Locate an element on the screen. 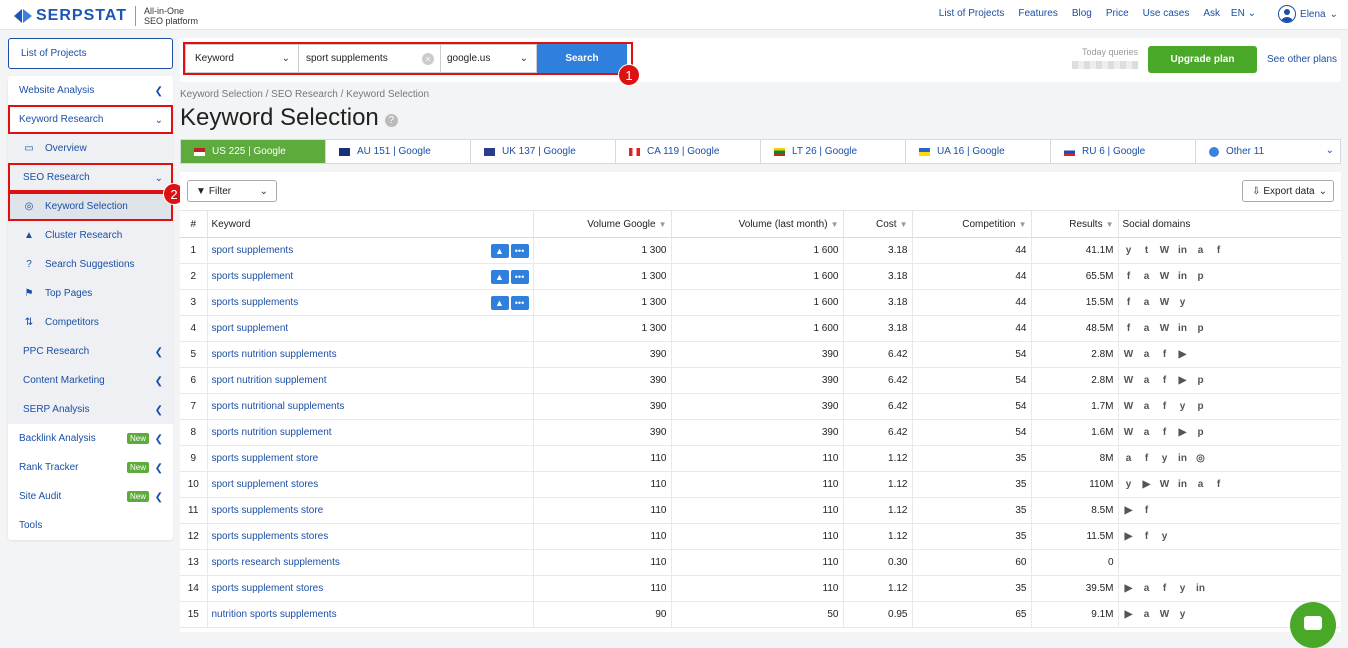 Image resolution: width=1348 pixels, height=648 pixels. social-domains: ▶ a f y in is located at coordinates (1229, 588).